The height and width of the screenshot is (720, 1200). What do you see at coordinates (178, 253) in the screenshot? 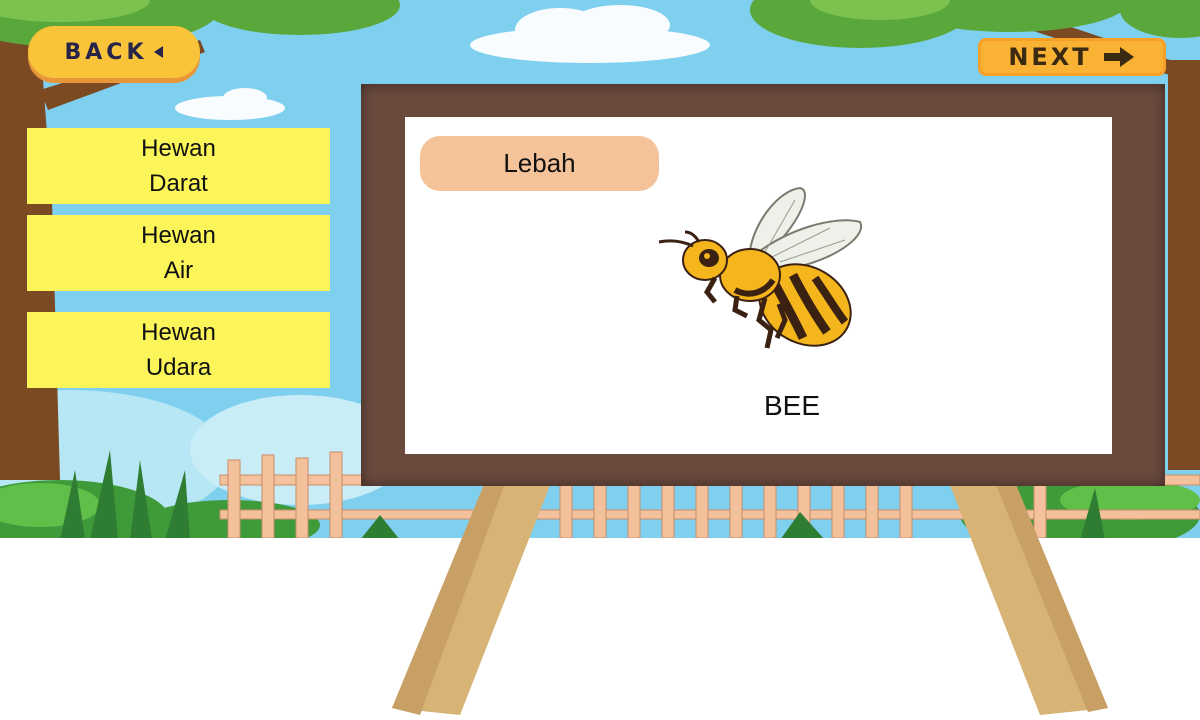
I see `category-water-animals-button: Hewan Air` at bounding box center [178, 253].